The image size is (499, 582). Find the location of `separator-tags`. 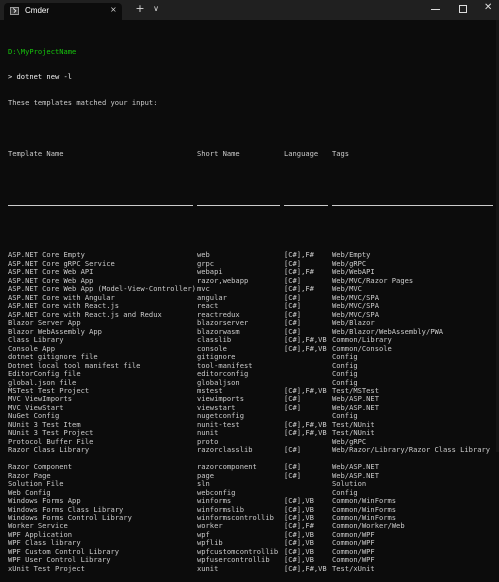

separator-tags is located at coordinates (412, 205).